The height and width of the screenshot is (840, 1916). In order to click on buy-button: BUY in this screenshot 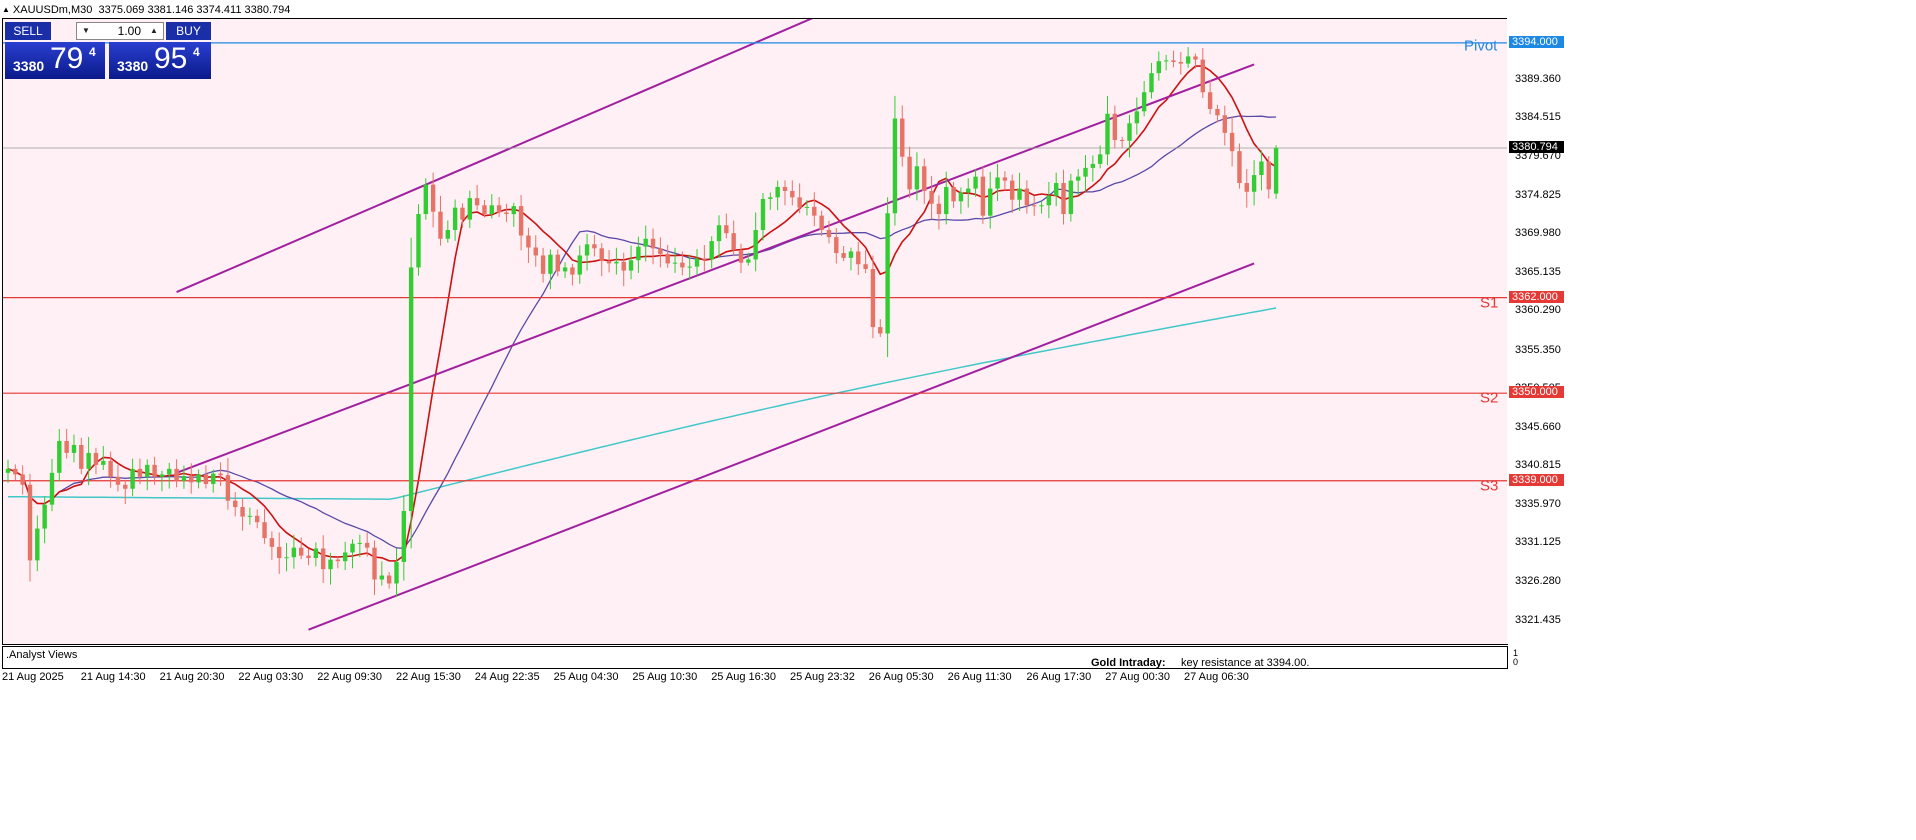, I will do `click(188, 31)`.